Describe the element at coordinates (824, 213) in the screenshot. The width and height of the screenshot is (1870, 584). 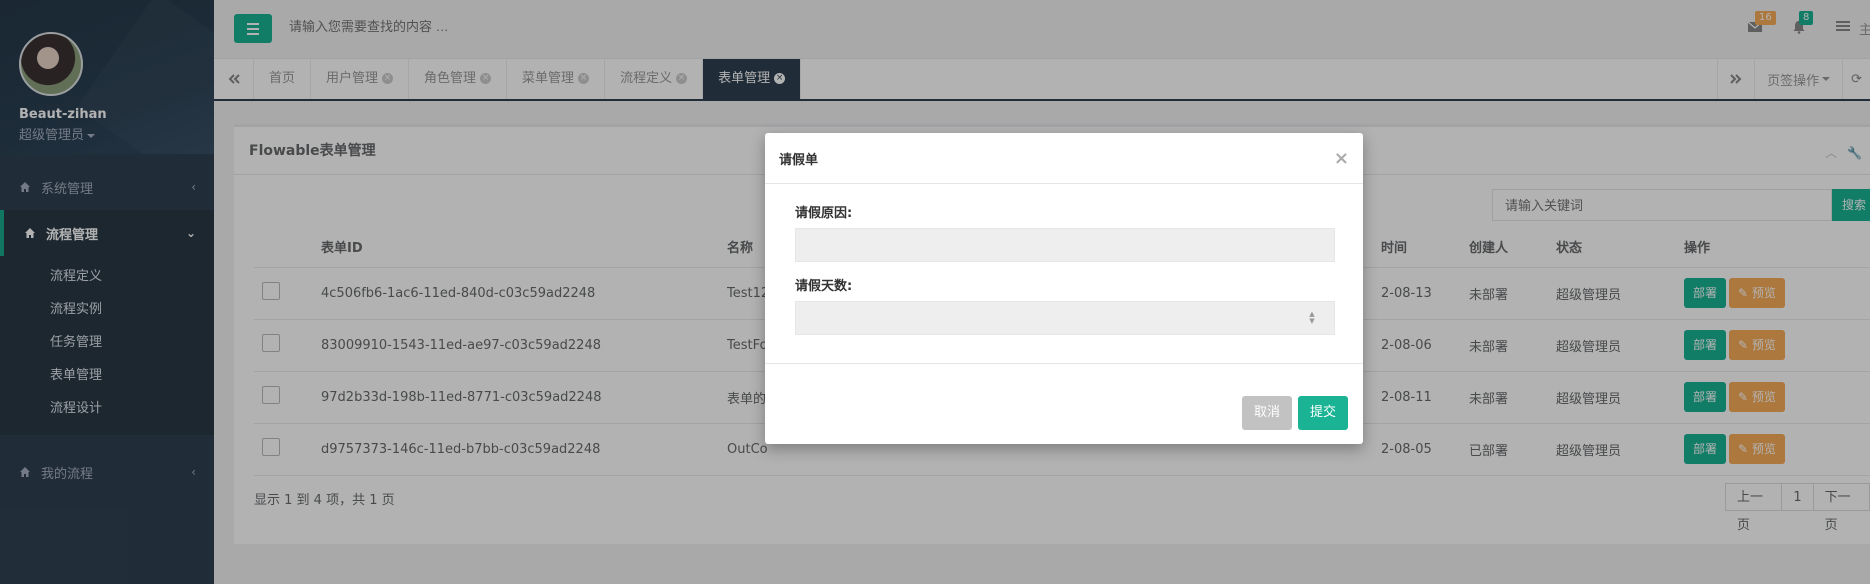
I see `leave-reason-label: 请假原因:` at that location.